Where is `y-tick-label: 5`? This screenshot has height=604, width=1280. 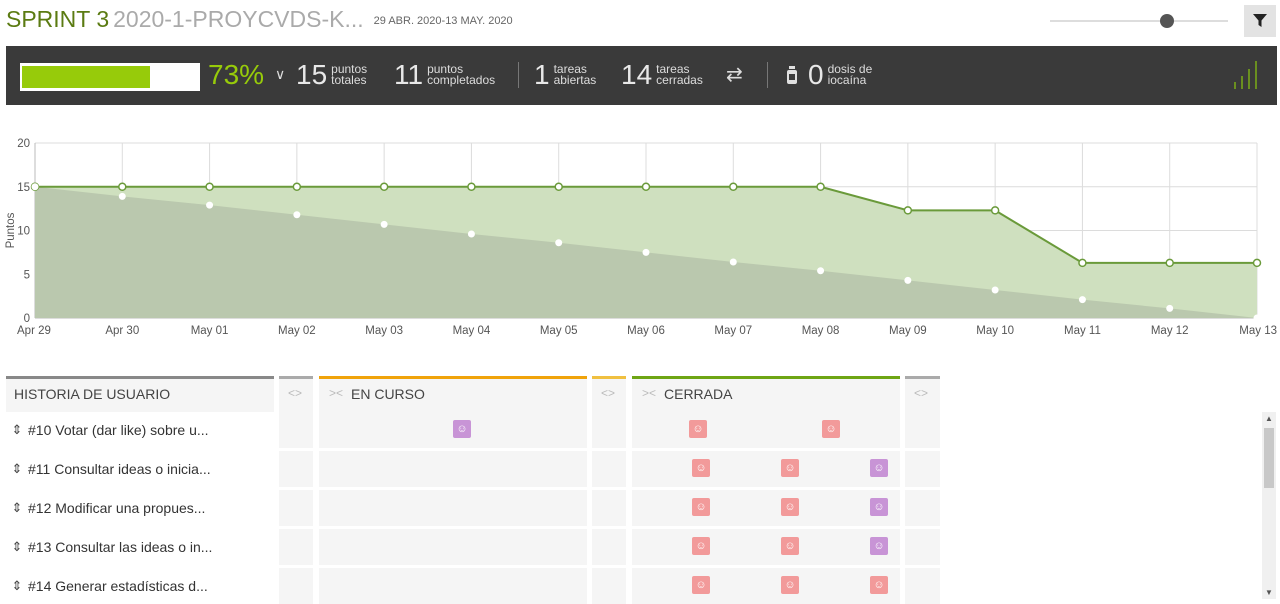 y-tick-label: 5 is located at coordinates (27, 275).